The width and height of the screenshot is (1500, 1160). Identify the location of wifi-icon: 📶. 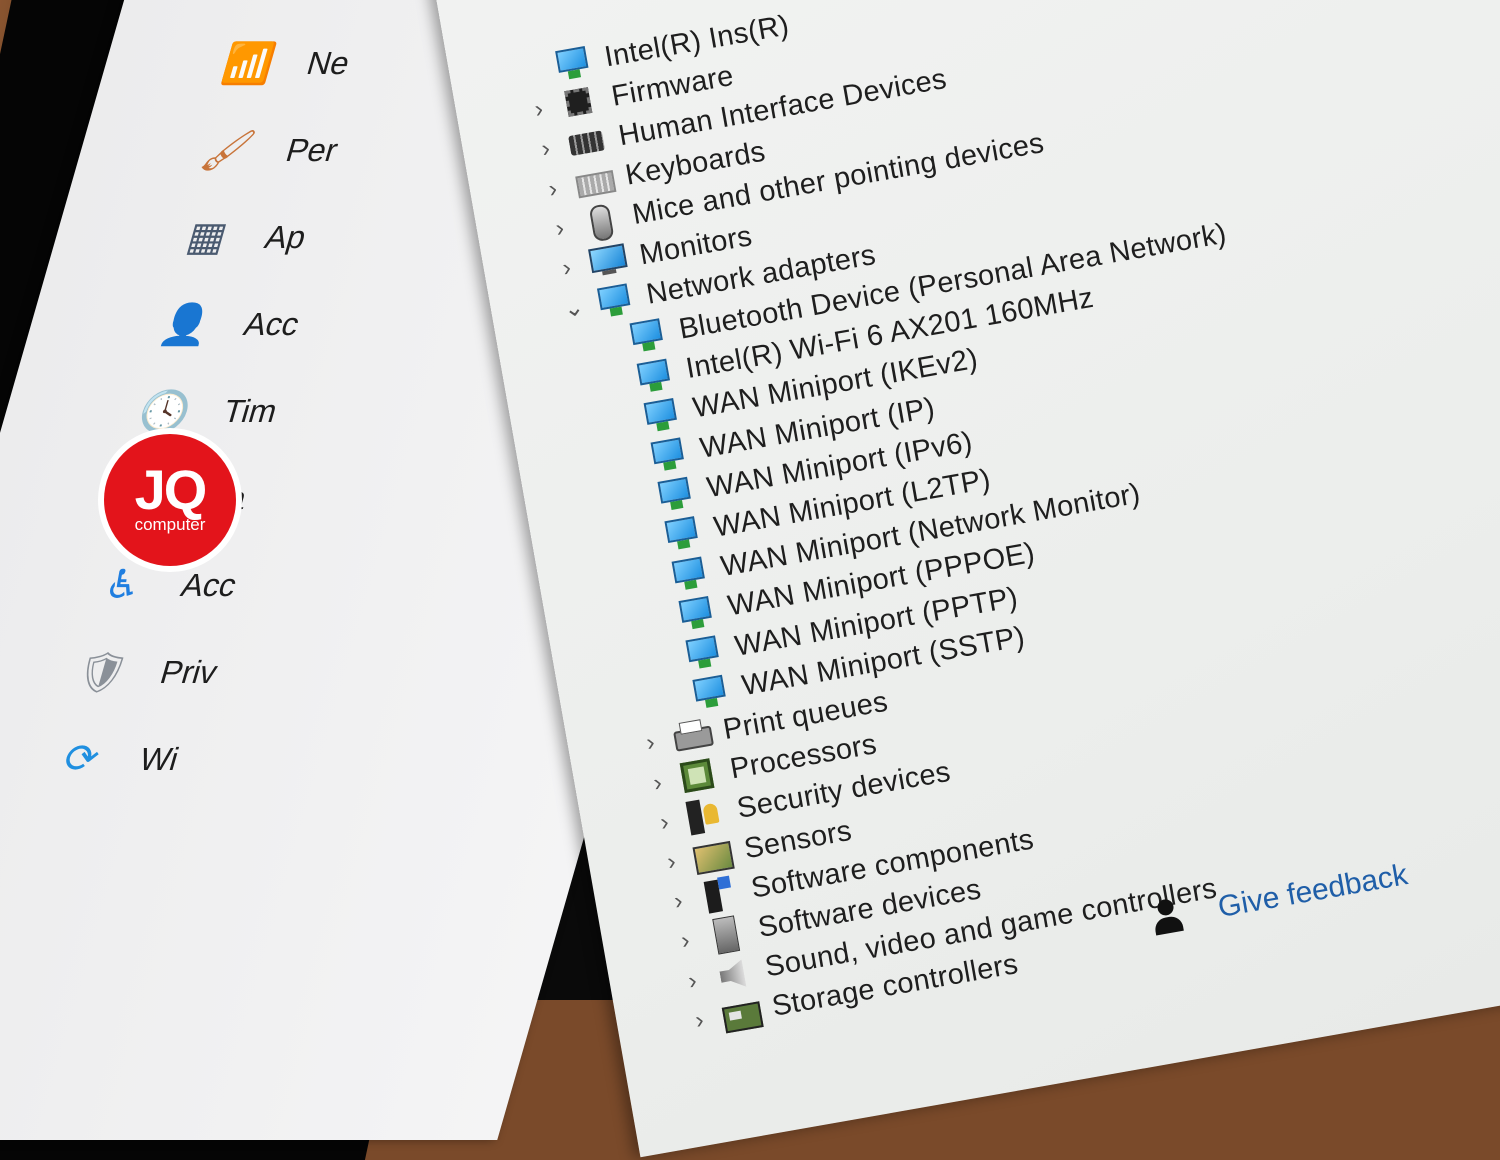
(249, 63).